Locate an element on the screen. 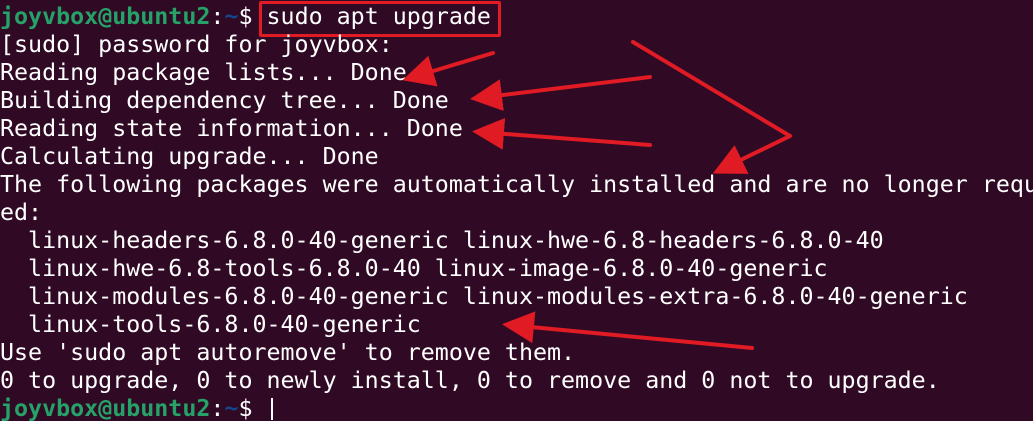 This screenshot has height=421, width=1033. command-line: joyvbox@ubuntu2:~$ sudo apt upgrade is located at coordinates (516, 19).